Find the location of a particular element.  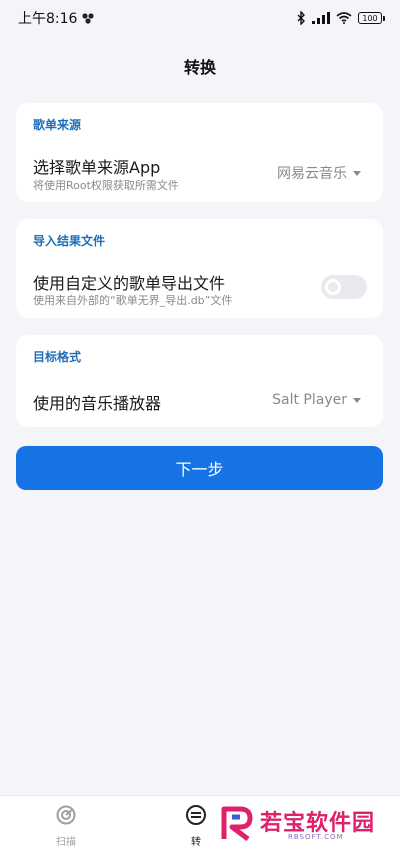

source-app-selected: 网易云音乐 is located at coordinates (312, 174).